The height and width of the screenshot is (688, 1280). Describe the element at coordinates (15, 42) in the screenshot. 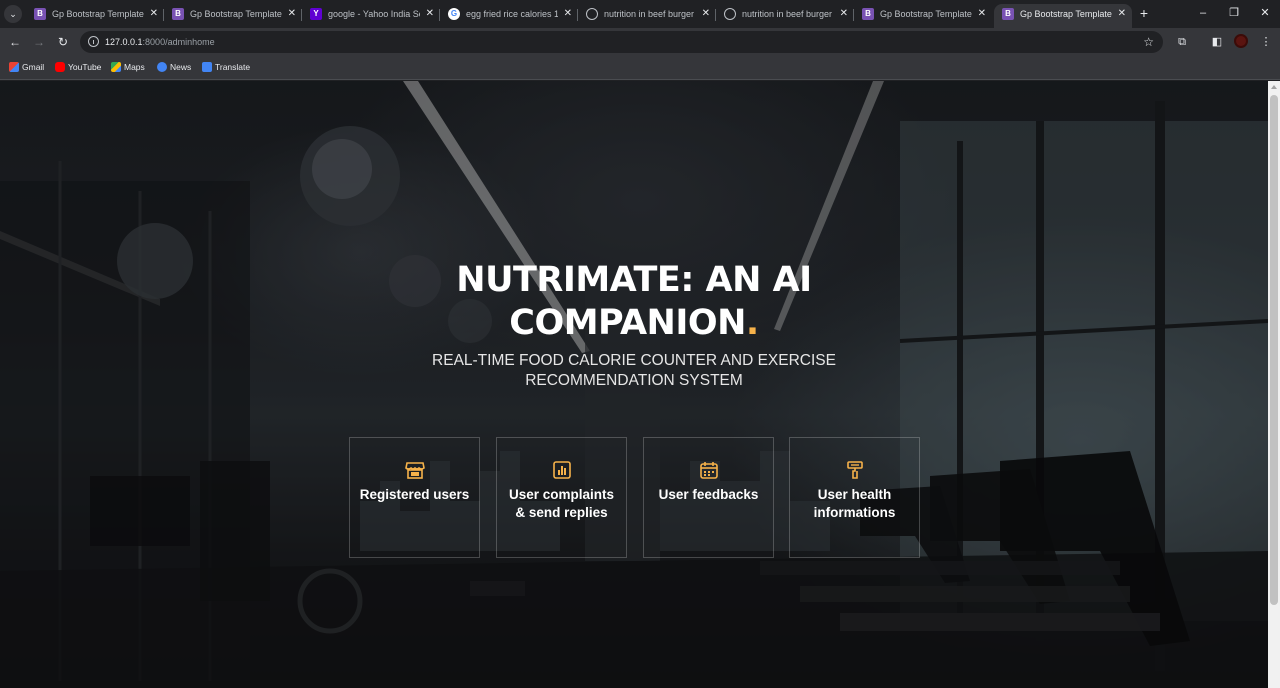

I see `back-arrow-icon: ←` at that location.